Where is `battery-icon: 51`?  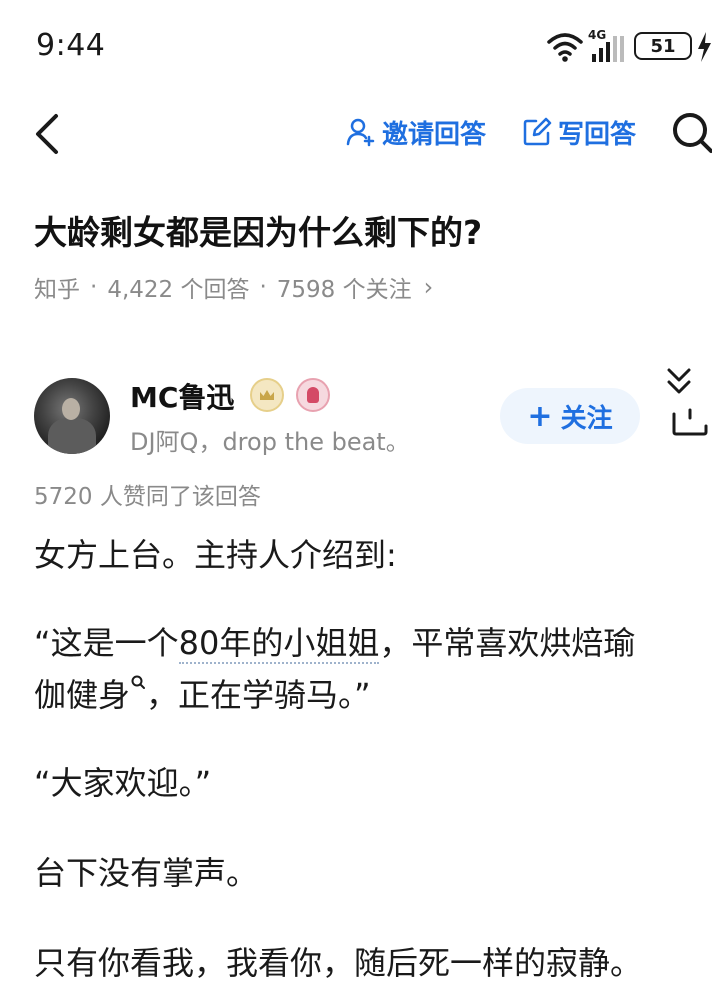
battery-icon: 51 is located at coordinates (663, 46).